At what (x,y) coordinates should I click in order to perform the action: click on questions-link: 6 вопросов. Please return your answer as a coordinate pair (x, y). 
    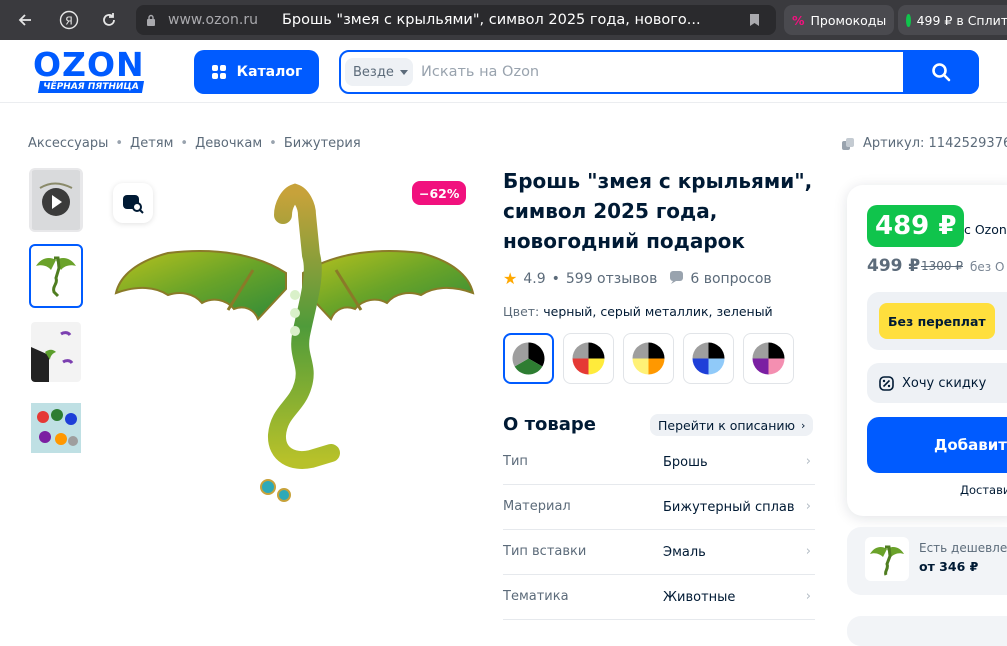
    Looking at the image, I should click on (730, 279).